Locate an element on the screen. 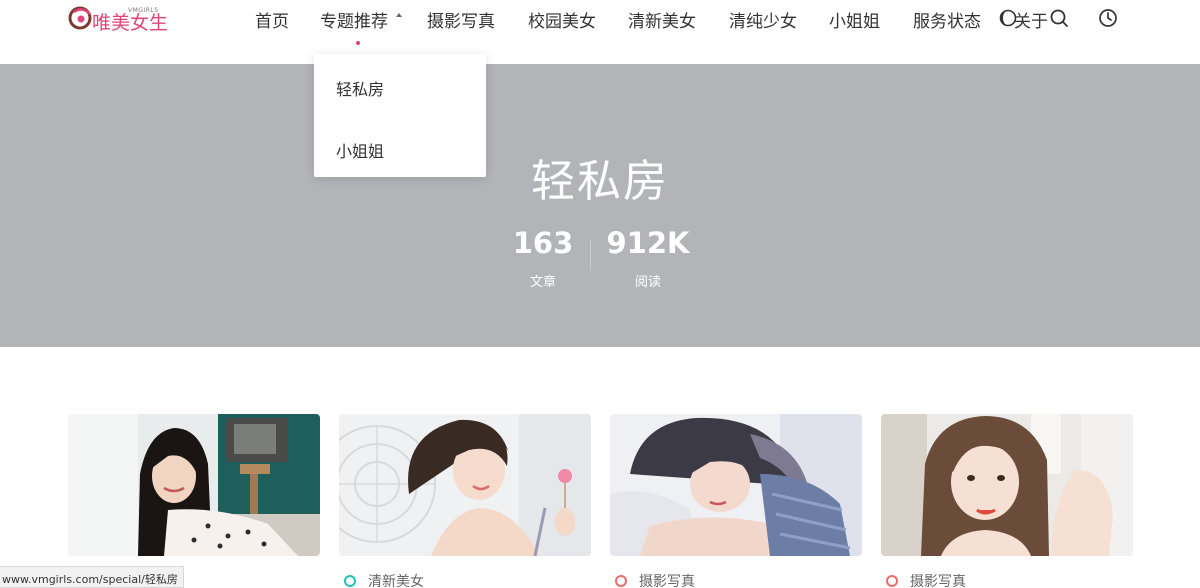  article-count: 163 is located at coordinates (543, 243).